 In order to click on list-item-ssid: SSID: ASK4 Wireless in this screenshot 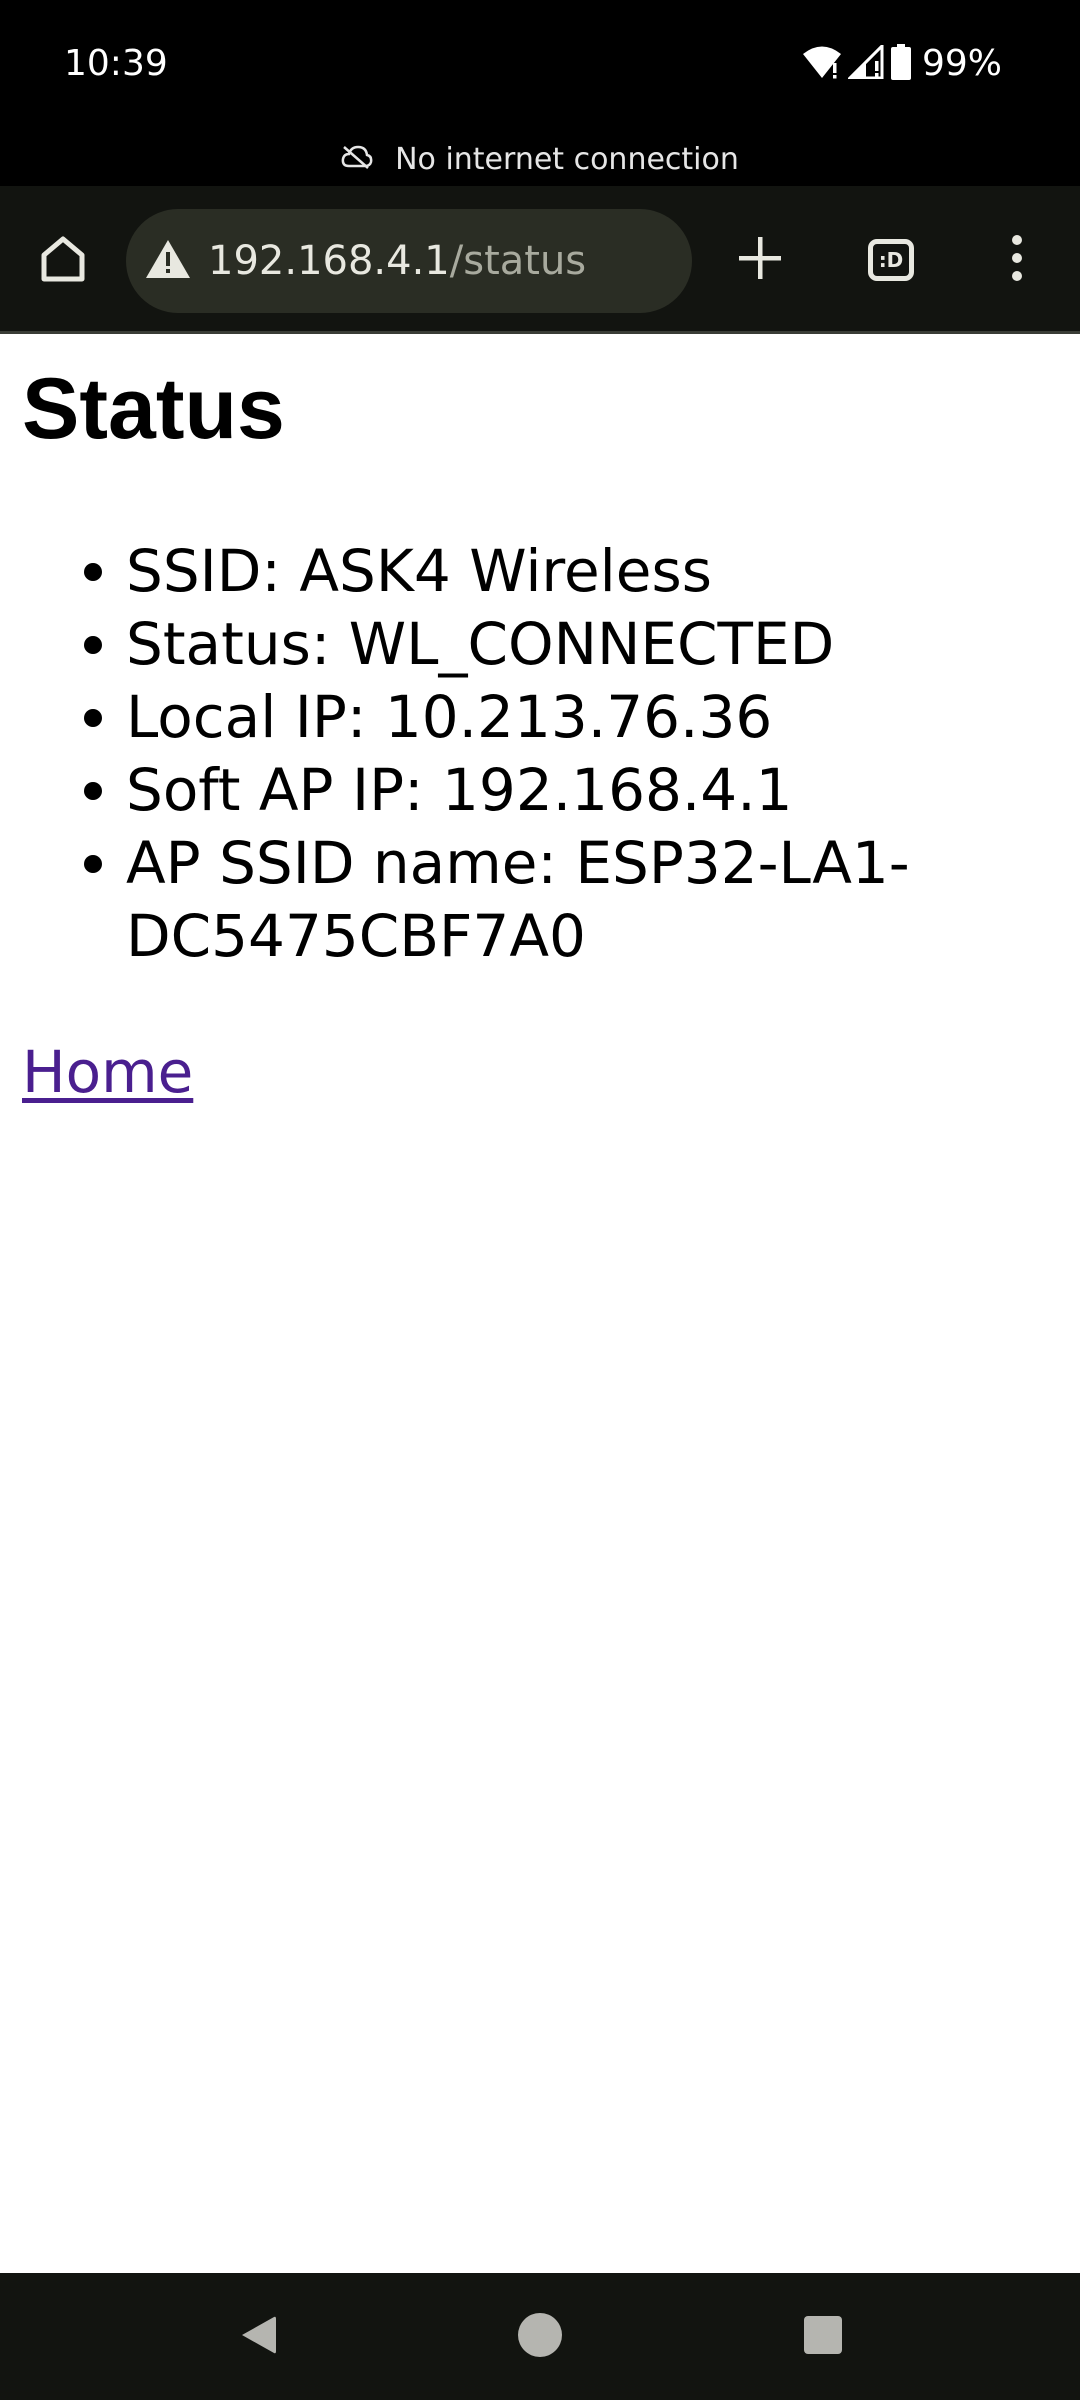, I will do `click(555, 571)`.